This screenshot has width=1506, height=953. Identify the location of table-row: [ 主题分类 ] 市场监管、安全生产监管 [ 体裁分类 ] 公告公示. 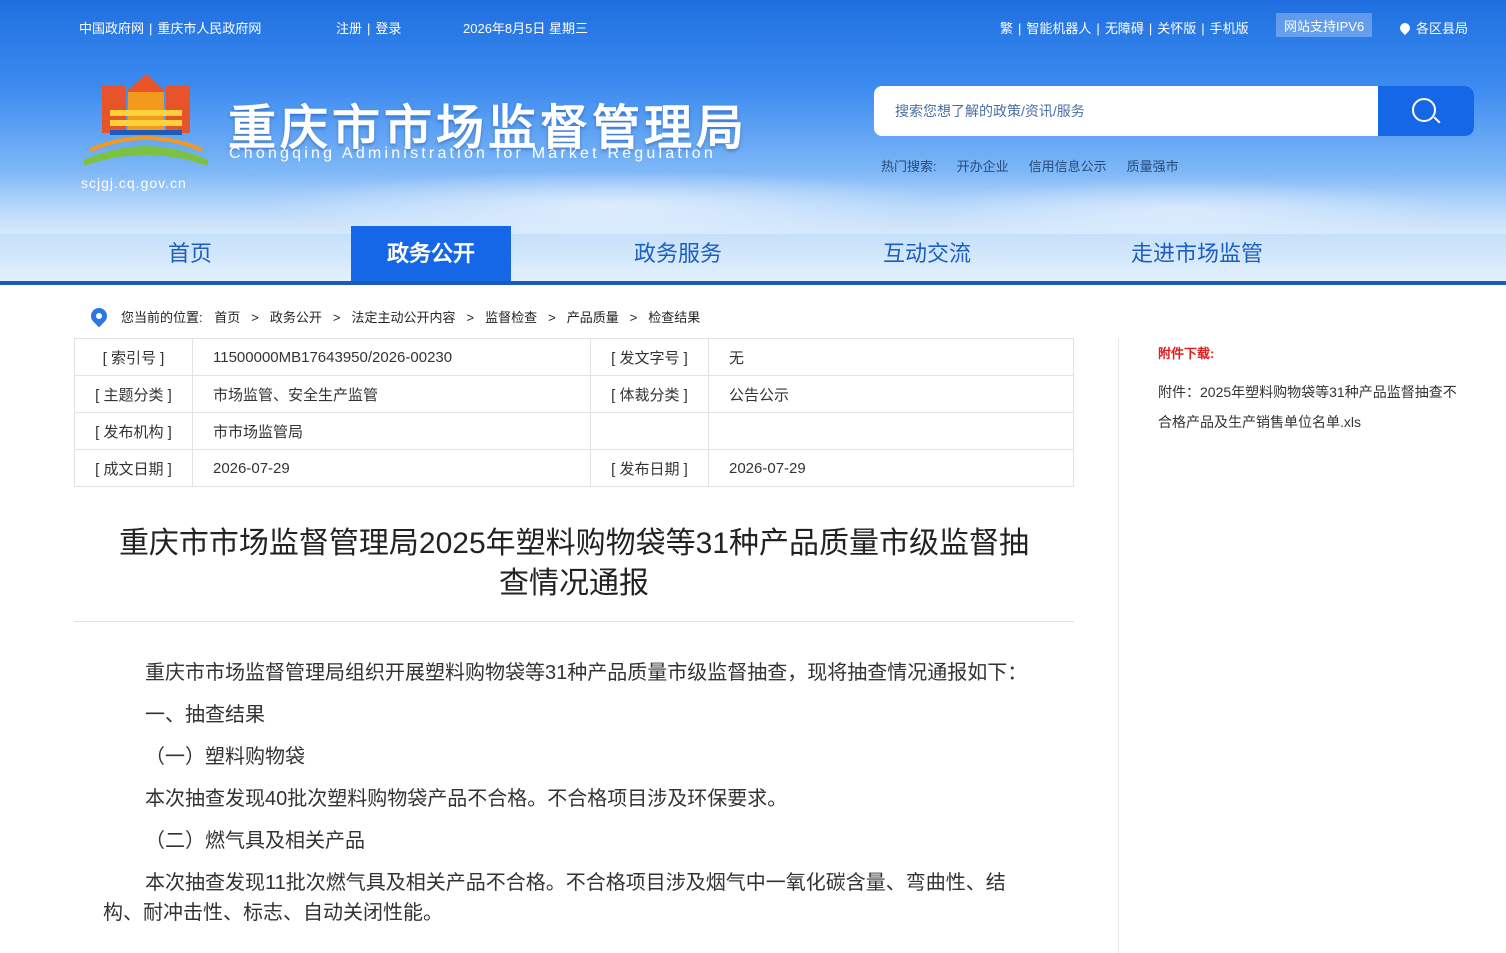
(574, 394).